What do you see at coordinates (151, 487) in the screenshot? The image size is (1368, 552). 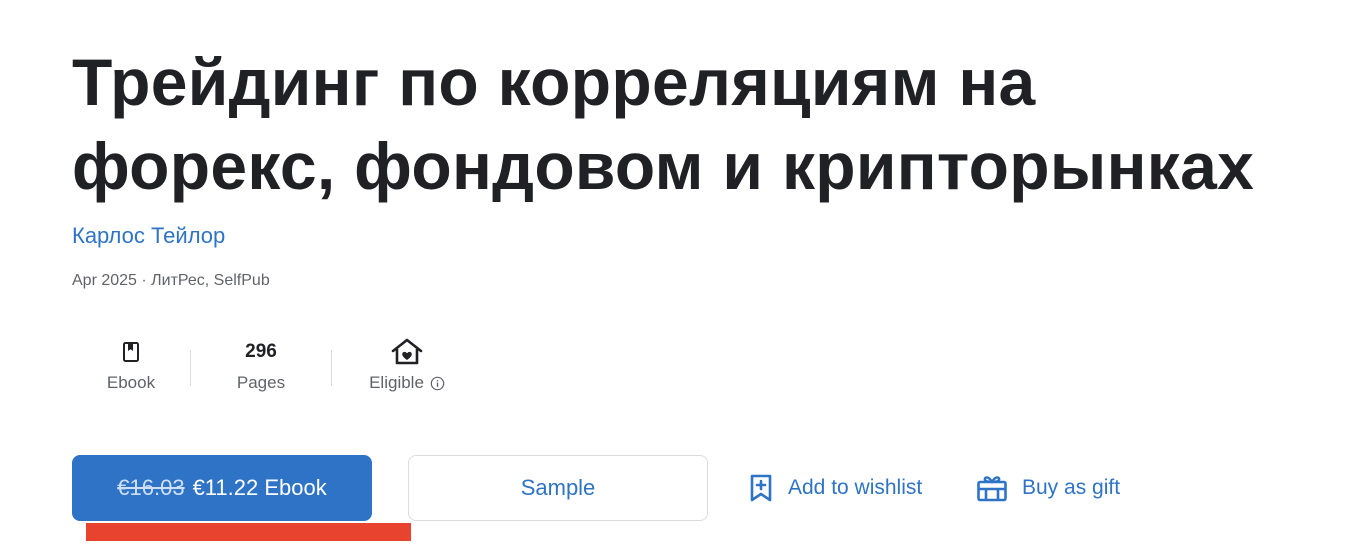 I see `original-price: €16.03` at bounding box center [151, 487].